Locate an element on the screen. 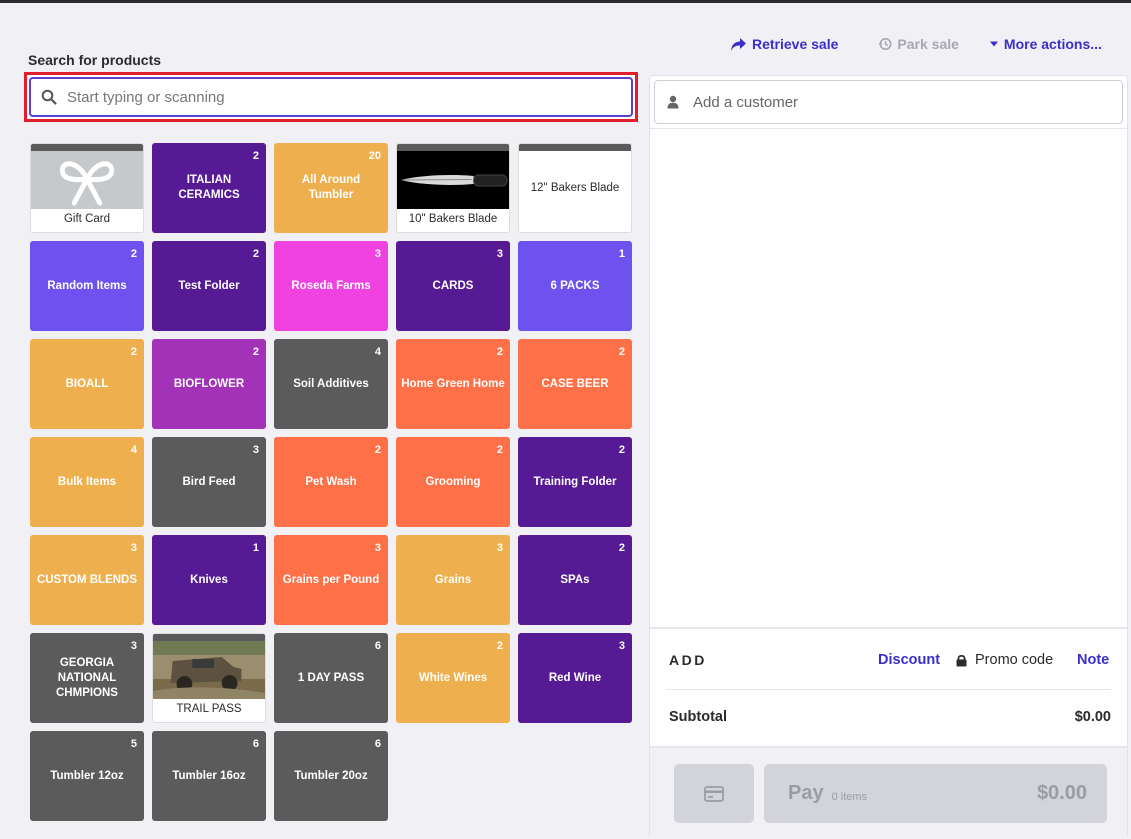  knife-image is located at coordinates (453, 180).